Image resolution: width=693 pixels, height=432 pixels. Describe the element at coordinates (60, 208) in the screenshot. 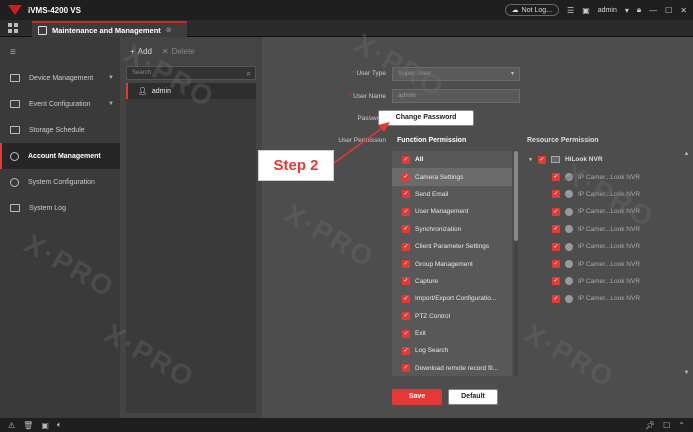

I see `sidebar-item-system-log: System Log` at that location.